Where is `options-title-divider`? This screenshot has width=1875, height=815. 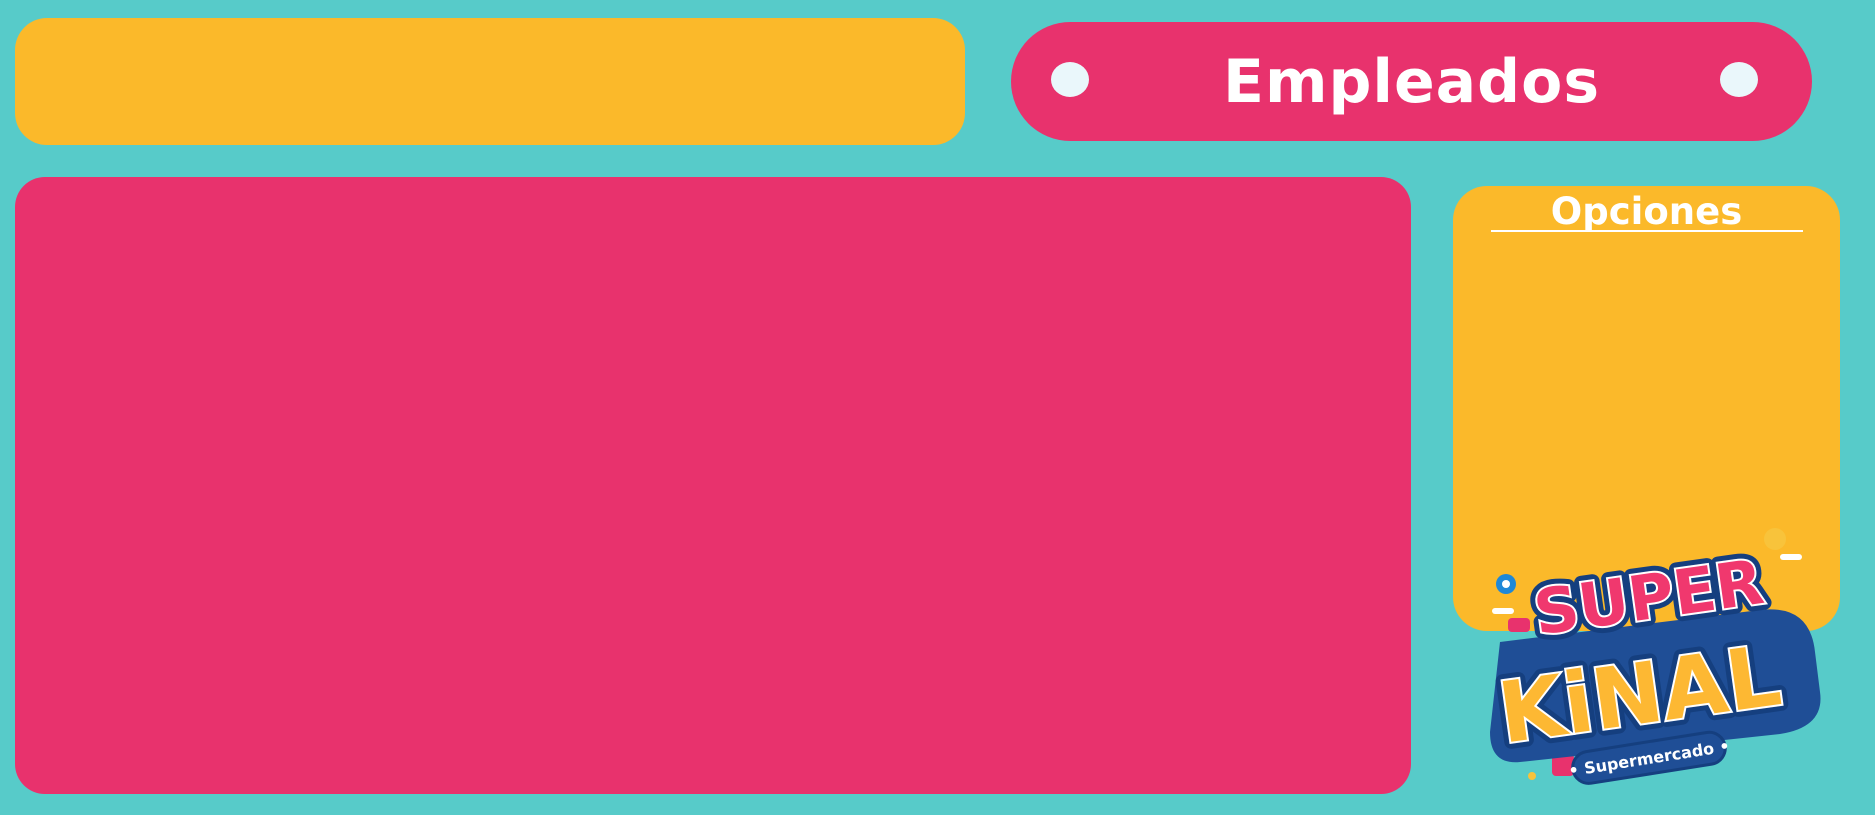 options-title-divider is located at coordinates (1647, 231).